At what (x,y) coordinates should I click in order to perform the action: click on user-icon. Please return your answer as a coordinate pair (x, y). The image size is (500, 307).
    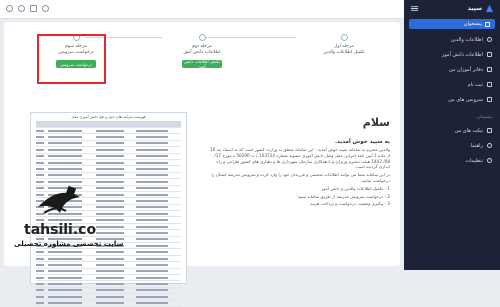
    Looking at the image, I should click on (489, 39).